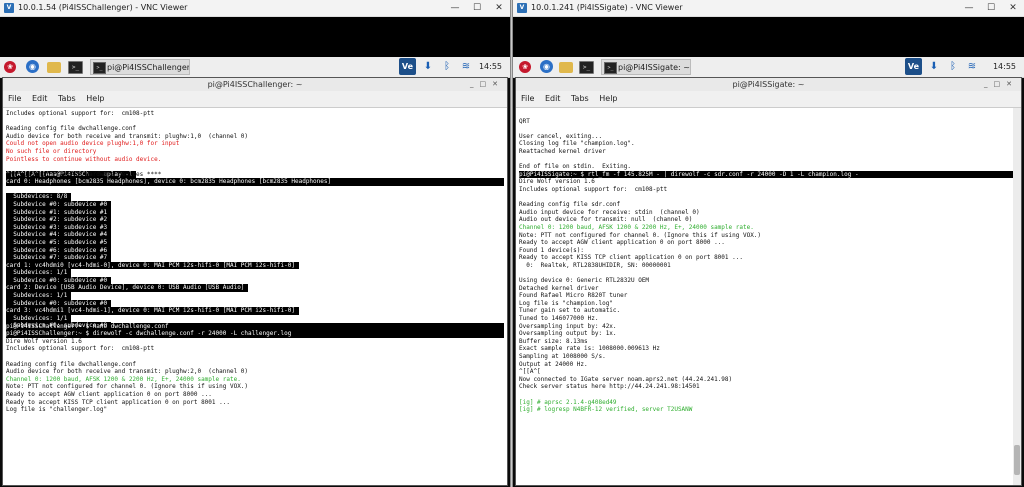 This screenshot has width=1024, height=487. Describe the element at coordinates (562, 151) in the screenshot. I see `terminal-line: Reattached kernel driver` at that location.